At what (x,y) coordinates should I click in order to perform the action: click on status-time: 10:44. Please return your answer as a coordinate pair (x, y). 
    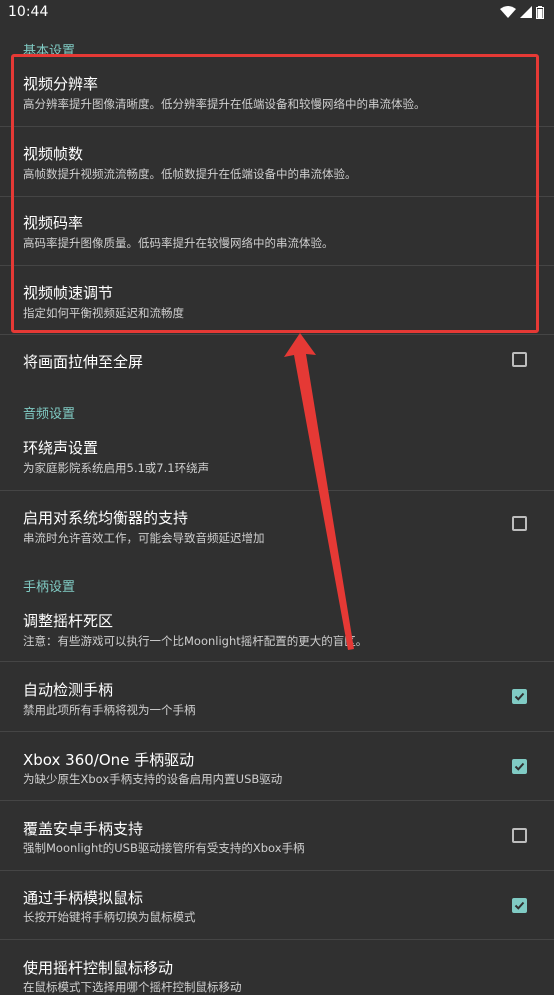
    Looking at the image, I should click on (28, 12).